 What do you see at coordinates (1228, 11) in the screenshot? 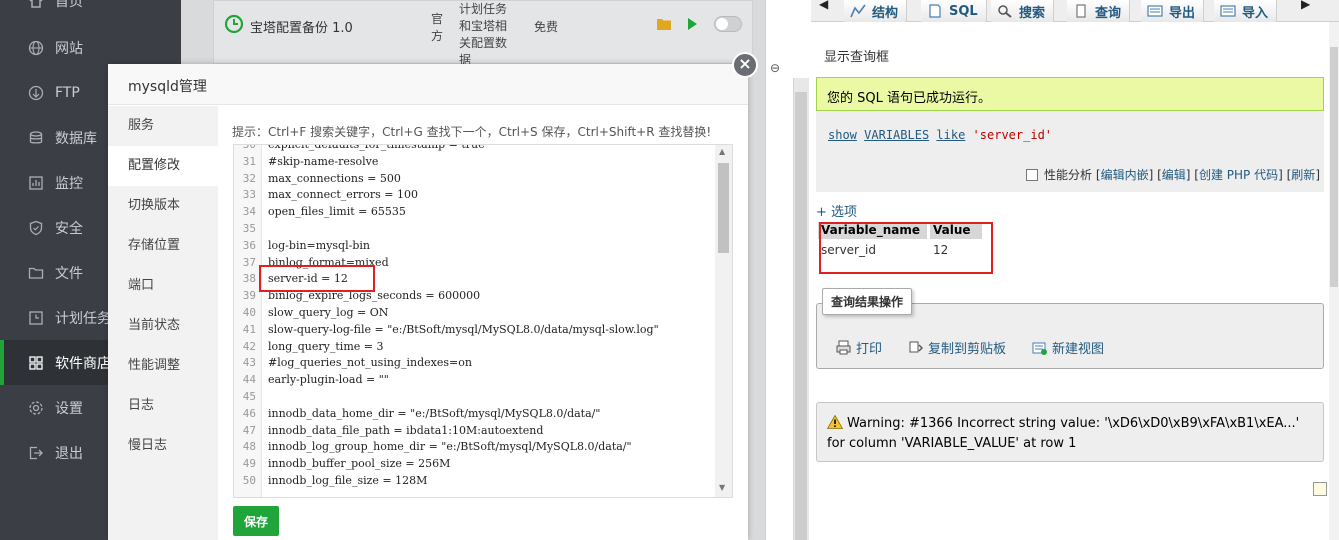
I see `import-icon` at bounding box center [1228, 11].